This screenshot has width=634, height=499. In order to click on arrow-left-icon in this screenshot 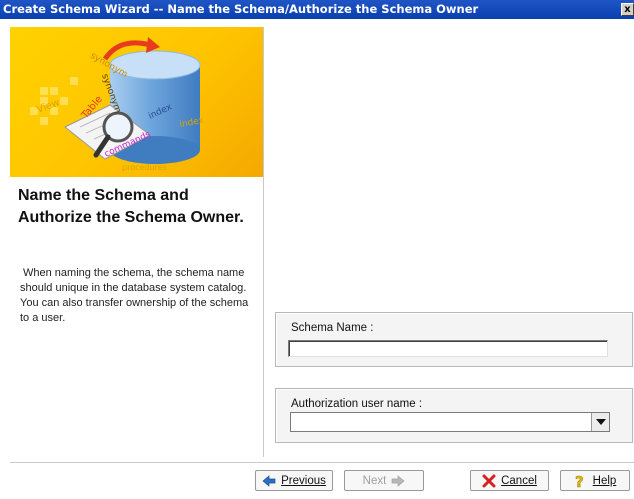, I will do `click(269, 481)`.